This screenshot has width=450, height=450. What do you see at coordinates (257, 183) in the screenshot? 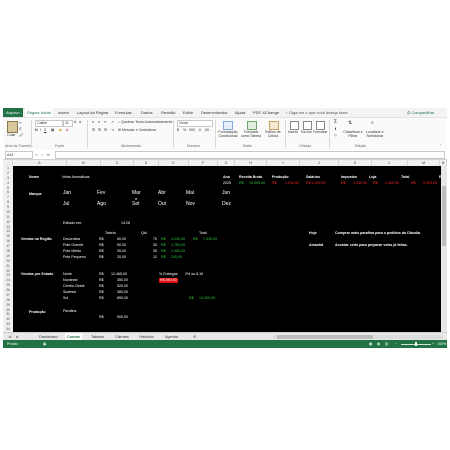
I see `cell-receita-value: 19.395,00` at bounding box center [257, 183].